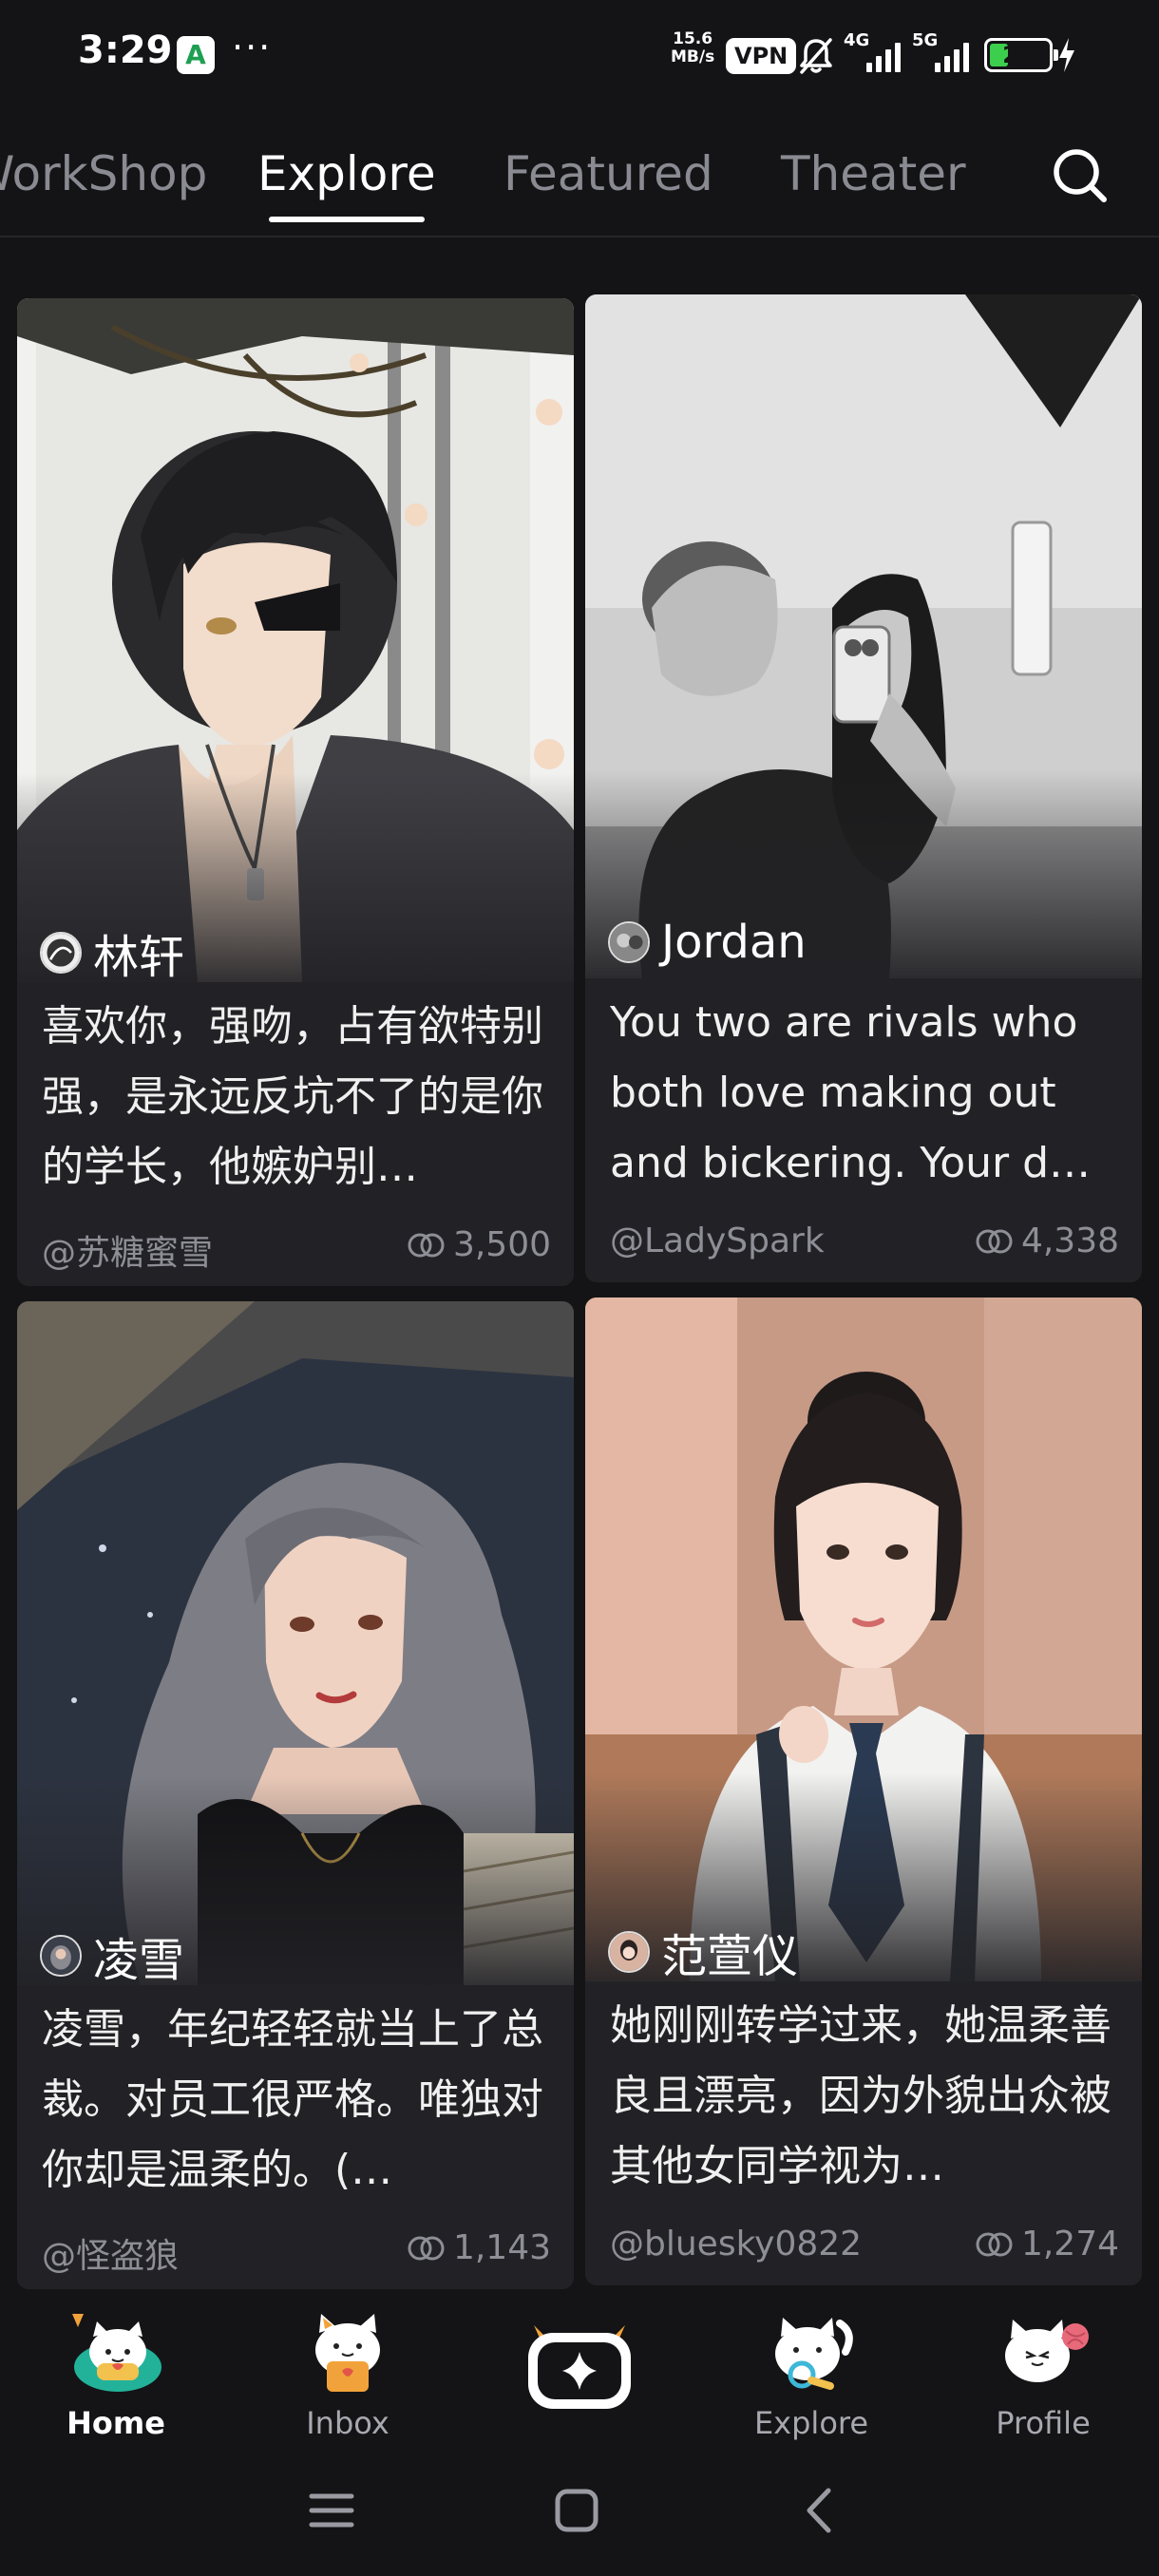  Describe the element at coordinates (925, 40) in the screenshot. I see `signal-5g-label: 5G` at that location.